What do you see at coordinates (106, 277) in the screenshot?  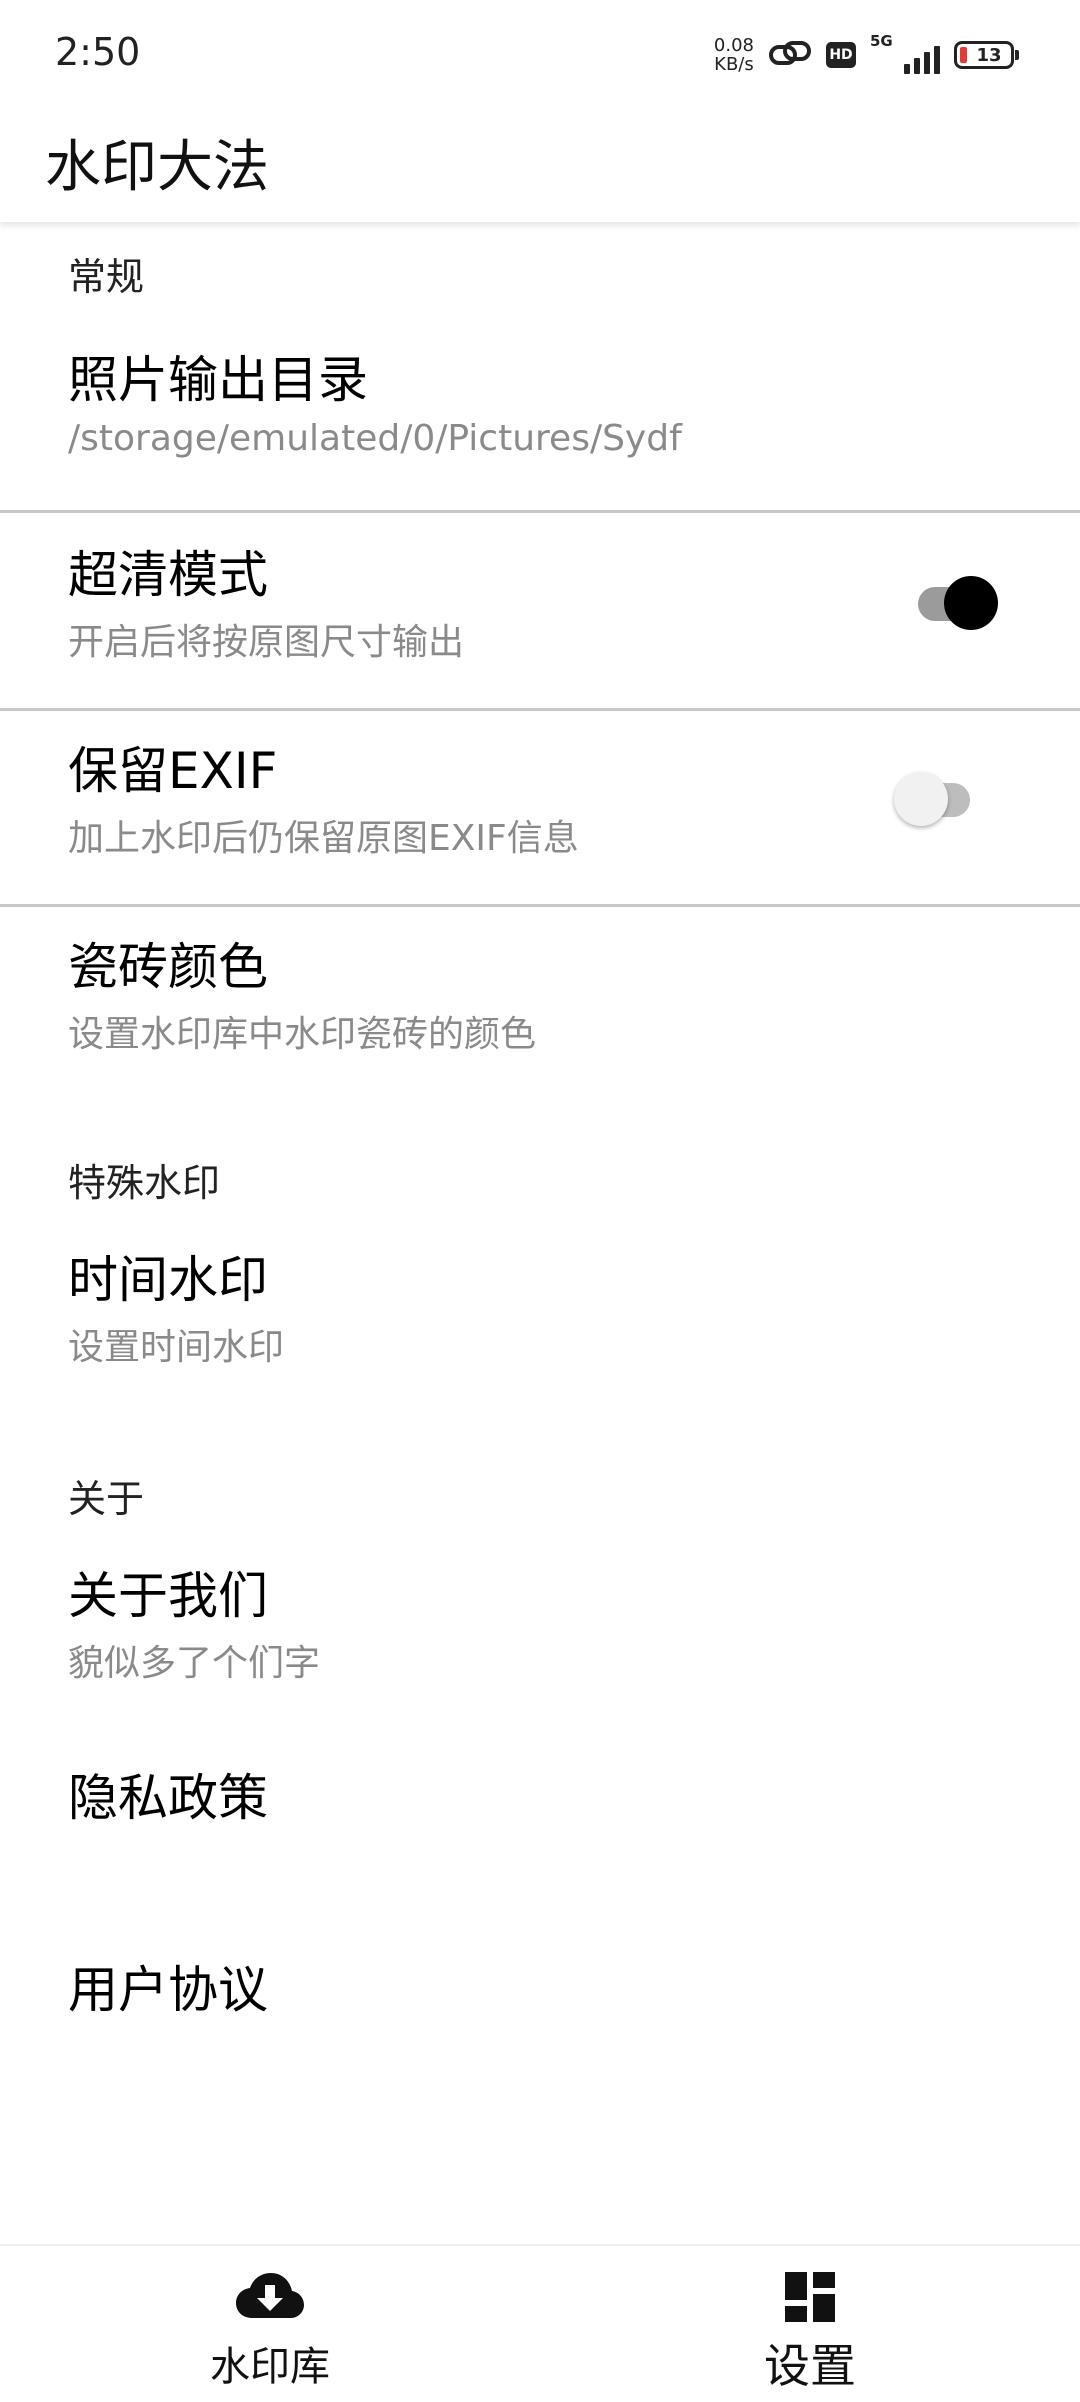 I see `section-header-general: 常规` at bounding box center [106, 277].